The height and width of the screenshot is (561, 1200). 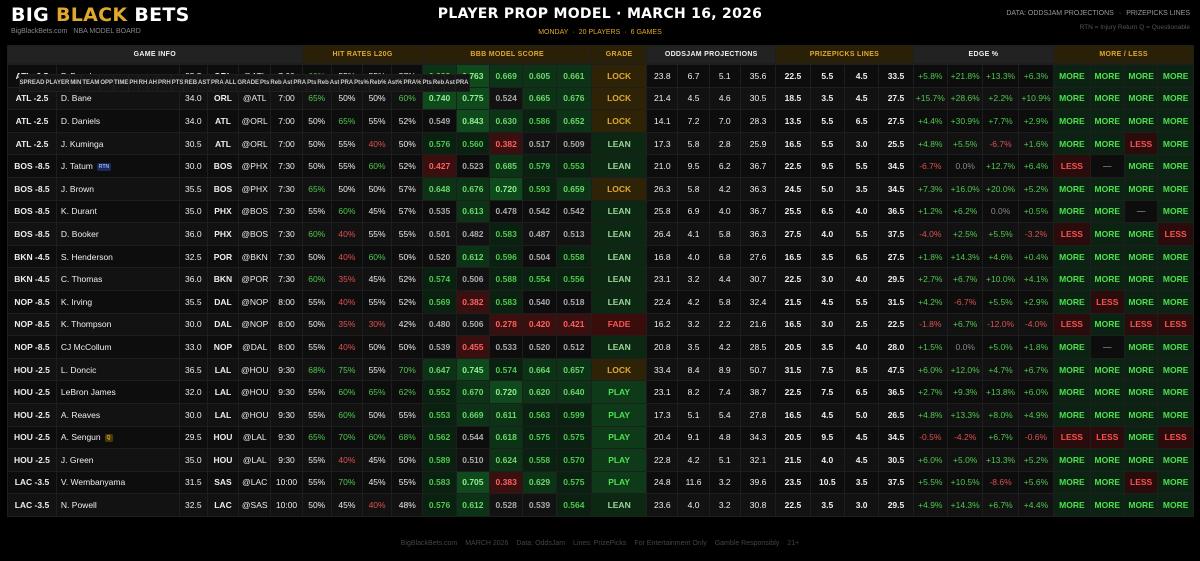 What do you see at coordinates (117, 347) in the screenshot?
I see `player-cell: CJ McCollum` at bounding box center [117, 347].